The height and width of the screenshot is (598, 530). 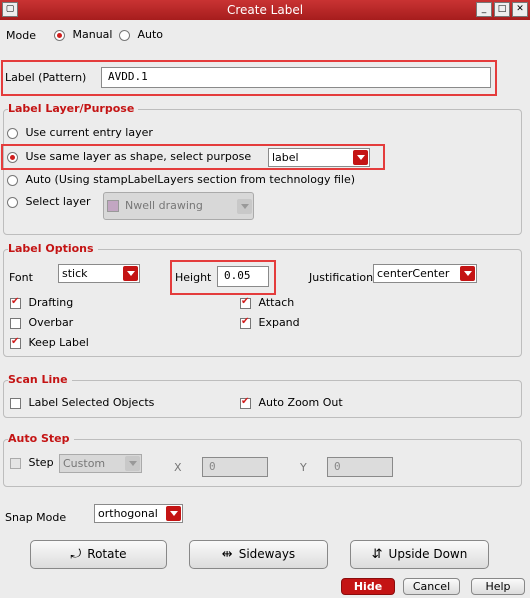 I want to click on snap-mode-value: orthogonal, so click(x=128, y=513).